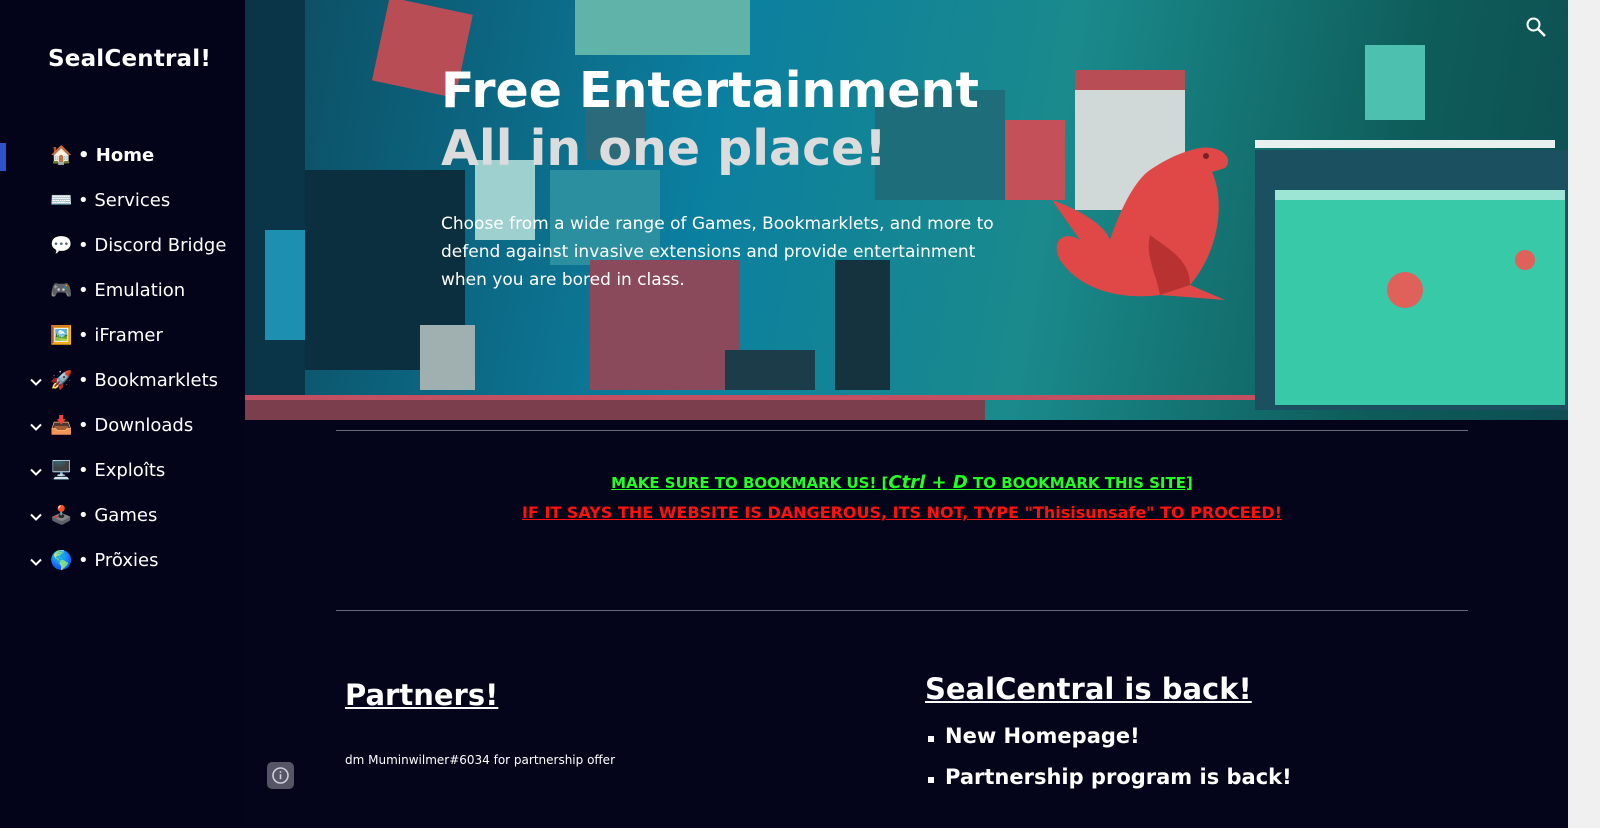 Image resolution: width=1600 pixels, height=828 pixels. What do you see at coordinates (61, 200) in the screenshot?
I see `keyboard-icon: ⌨️` at bounding box center [61, 200].